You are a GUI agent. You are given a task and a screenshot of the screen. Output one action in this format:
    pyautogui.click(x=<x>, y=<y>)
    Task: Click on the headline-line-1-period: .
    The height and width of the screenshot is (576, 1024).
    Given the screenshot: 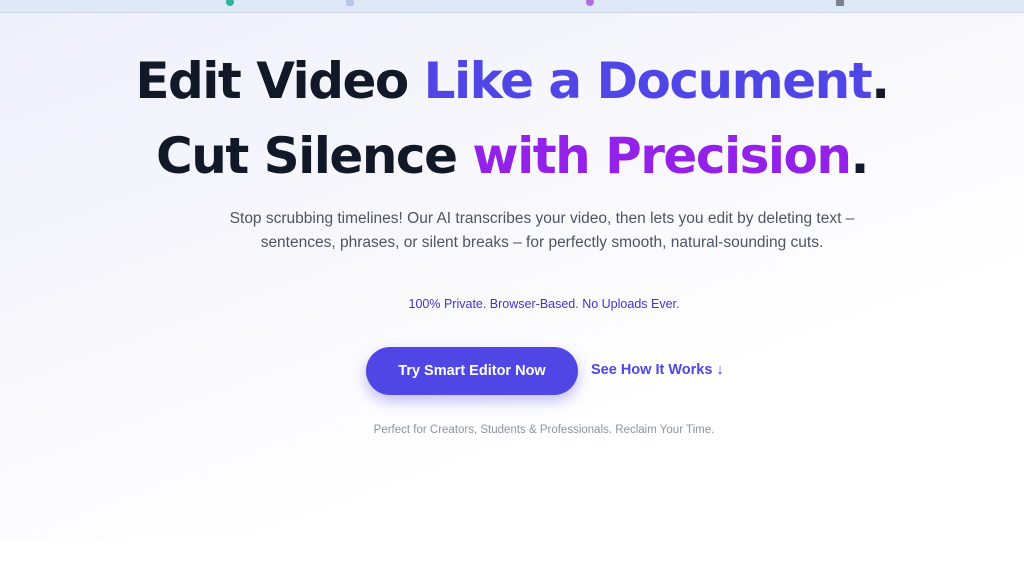 What is the action you would take?
    pyautogui.click(x=880, y=81)
    